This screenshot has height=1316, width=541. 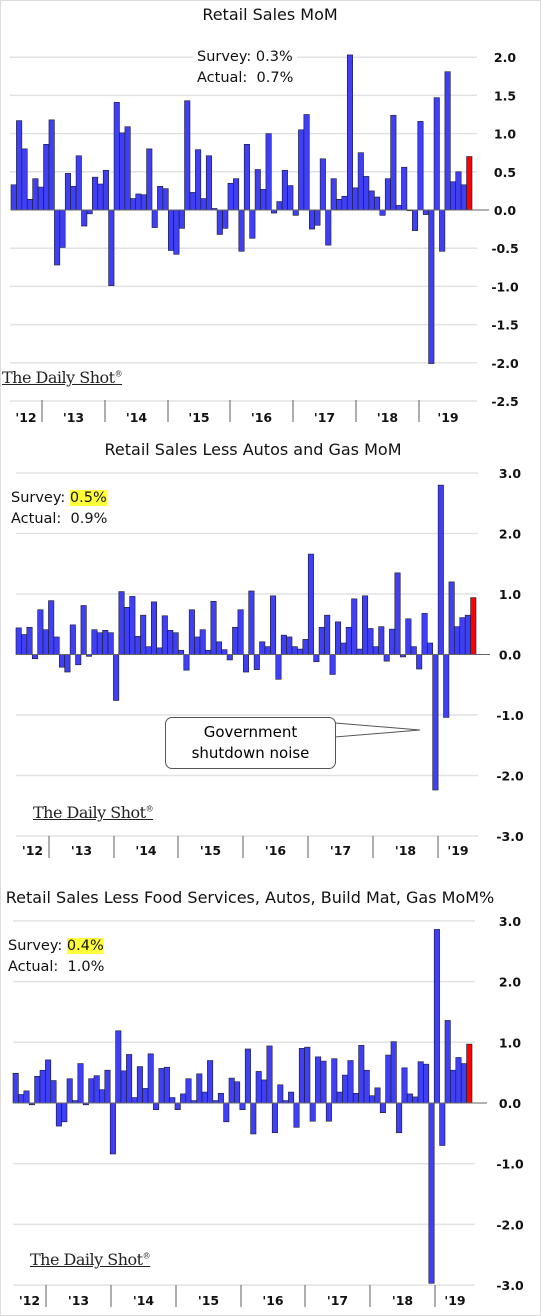 What do you see at coordinates (324, 417) in the screenshot?
I see `x-year-label: '17` at bounding box center [324, 417].